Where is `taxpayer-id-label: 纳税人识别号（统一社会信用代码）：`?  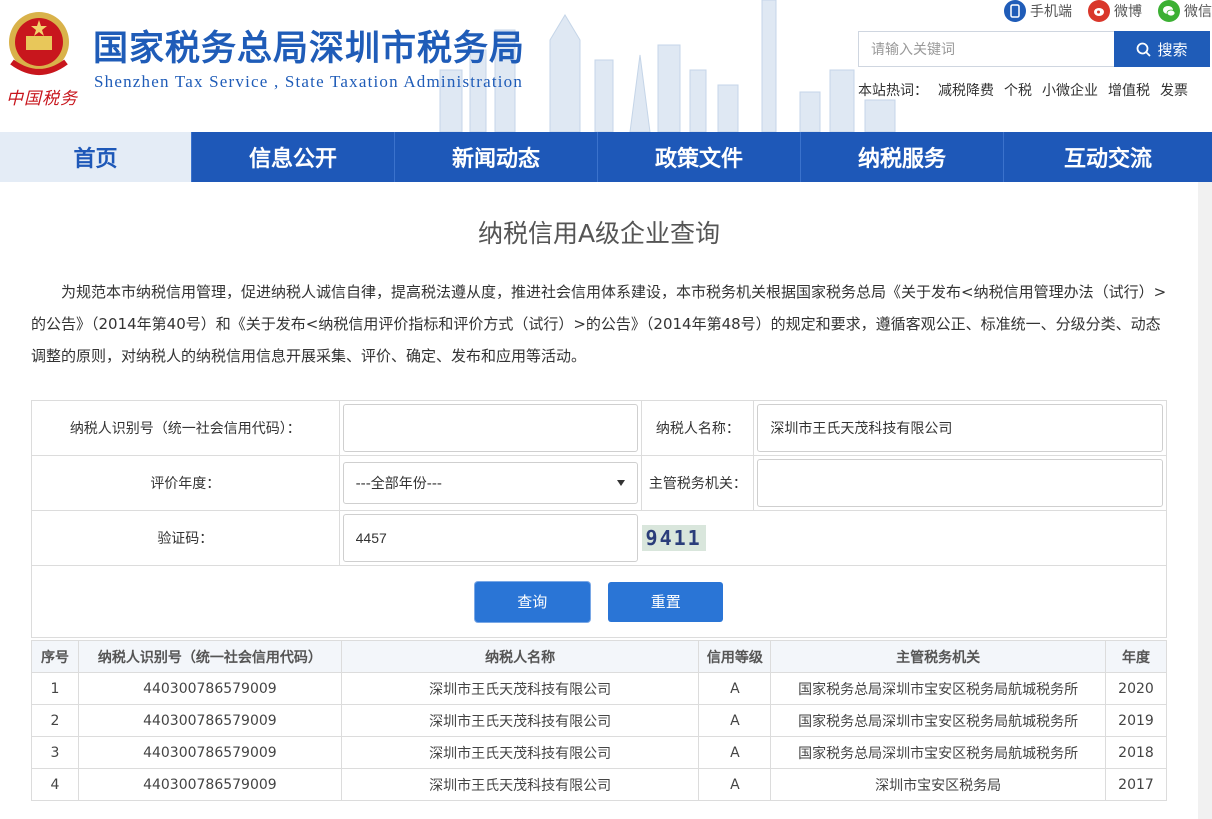 taxpayer-id-label: 纳税人识别号（统一社会信用代码）： is located at coordinates (185, 428).